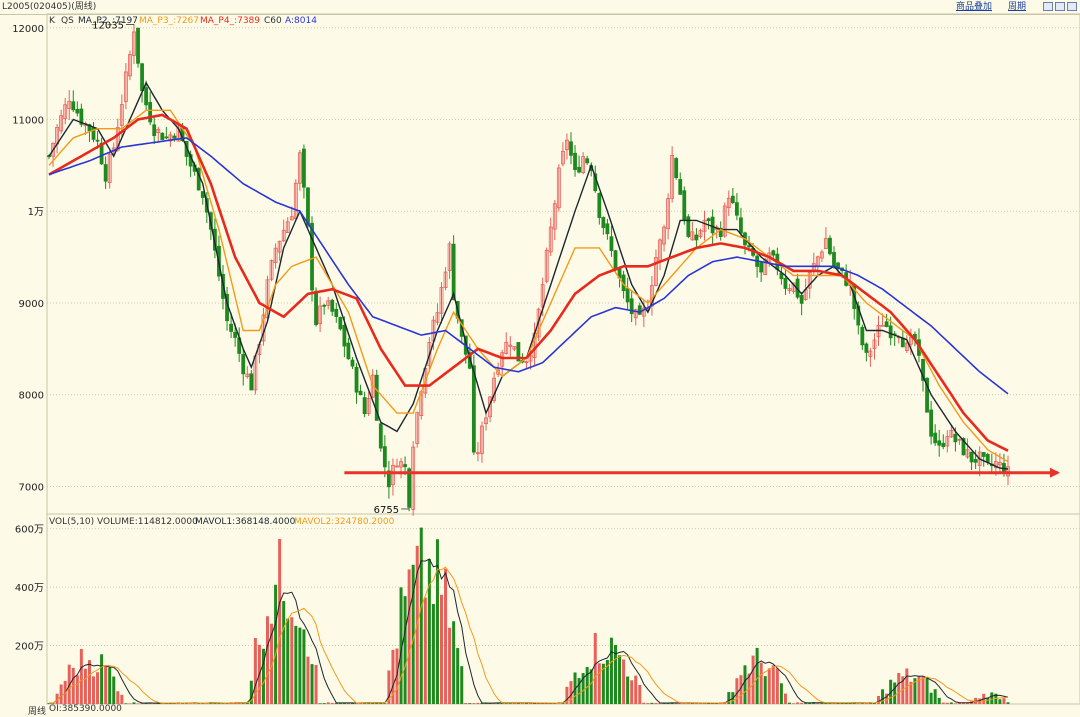 This screenshot has height=717, width=1080. I want to click on annotation-label: 12035, so click(108, 26).